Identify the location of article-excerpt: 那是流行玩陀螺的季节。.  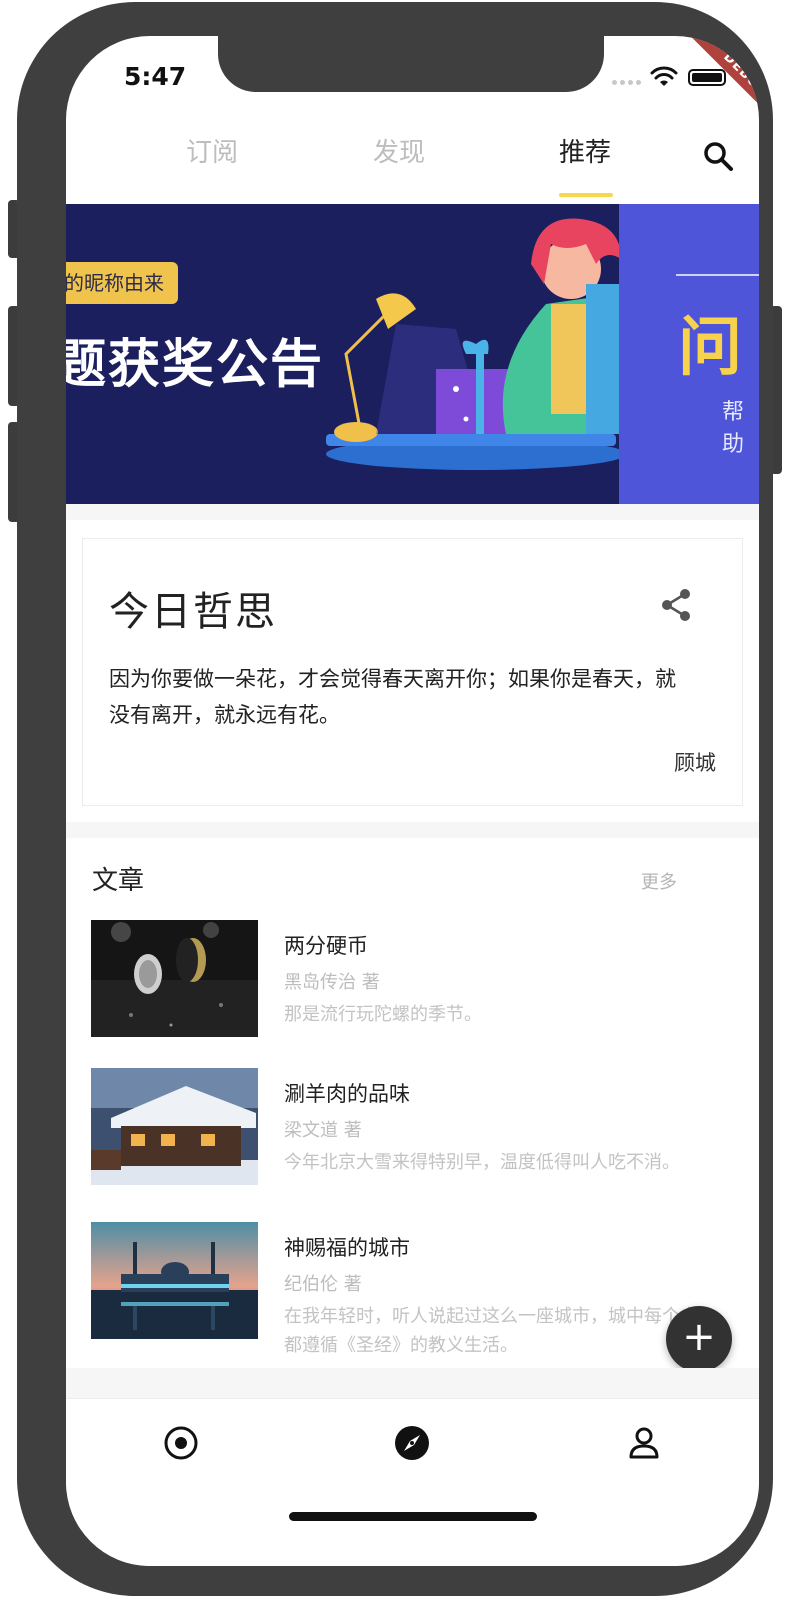
(383, 1014).